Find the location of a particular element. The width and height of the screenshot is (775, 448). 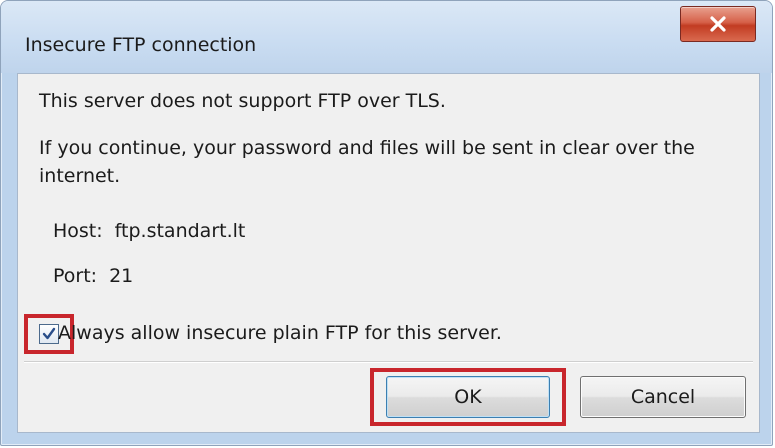

host-row: Host: ftp.standart.lt is located at coordinates (149, 231).